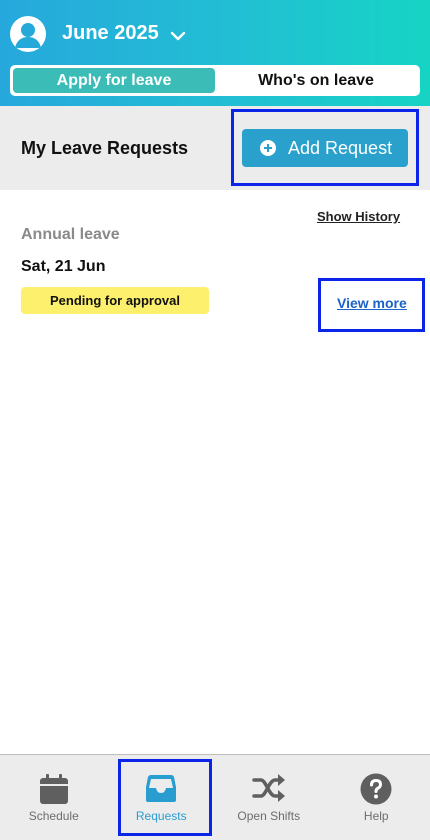 The width and height of the screenshot is (430, 840). I want to click on leave-type: Annual leave, so click(70, 234).